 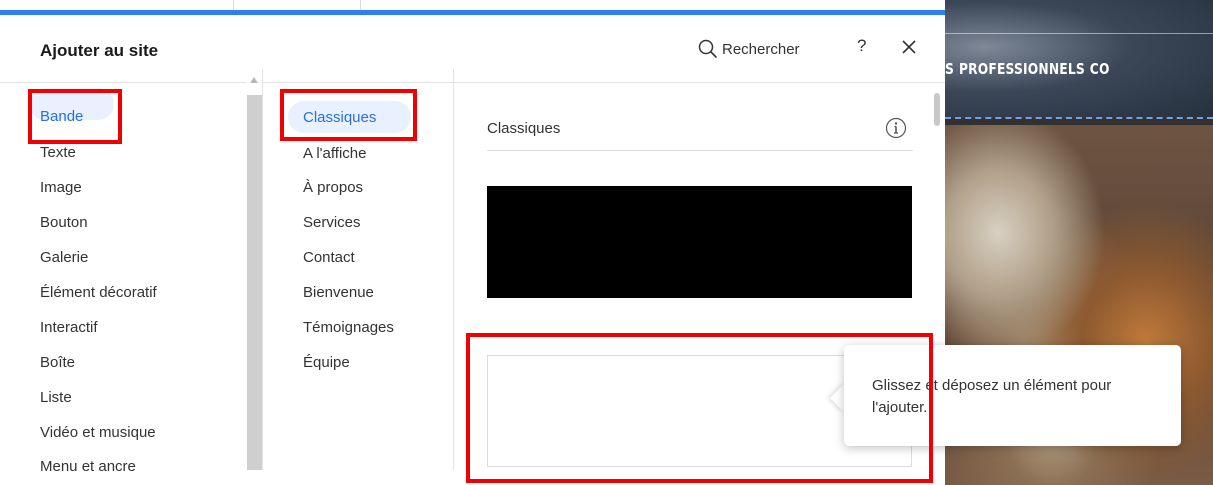 I want to click on category-item-texte: Texte, so click(x=58, y=152).